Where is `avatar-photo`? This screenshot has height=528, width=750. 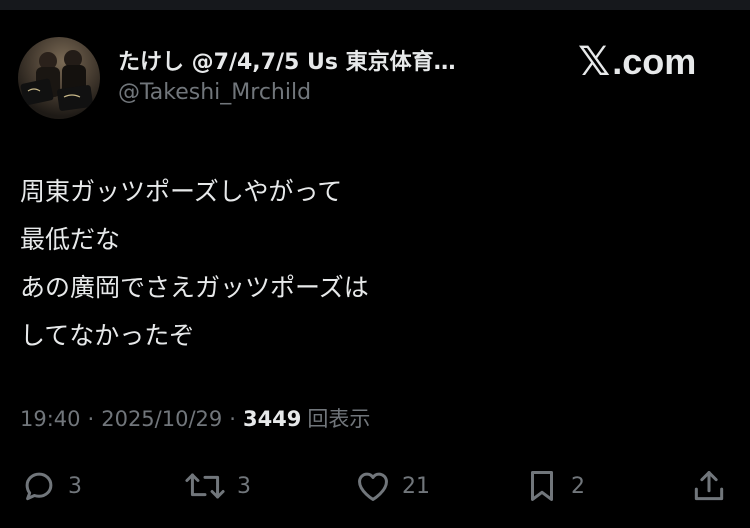
avatar-photo is located at coordinates (56, 80).